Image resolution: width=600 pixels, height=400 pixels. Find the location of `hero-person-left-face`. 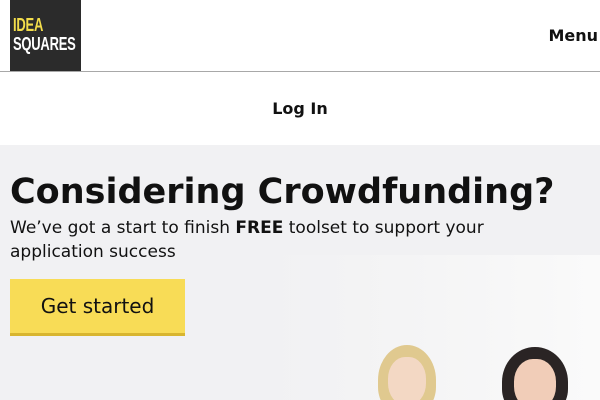

hero-person-left-face is located at coordinates (407, 378).